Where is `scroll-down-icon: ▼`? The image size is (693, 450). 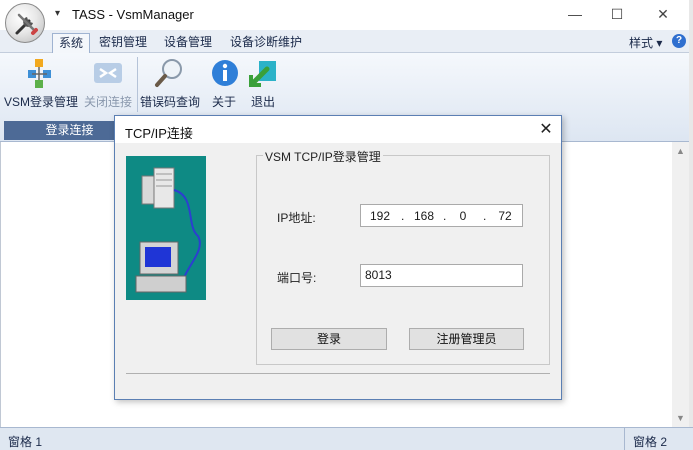
scroll-down-icon: ▼ is located at coordinates (680, 418).